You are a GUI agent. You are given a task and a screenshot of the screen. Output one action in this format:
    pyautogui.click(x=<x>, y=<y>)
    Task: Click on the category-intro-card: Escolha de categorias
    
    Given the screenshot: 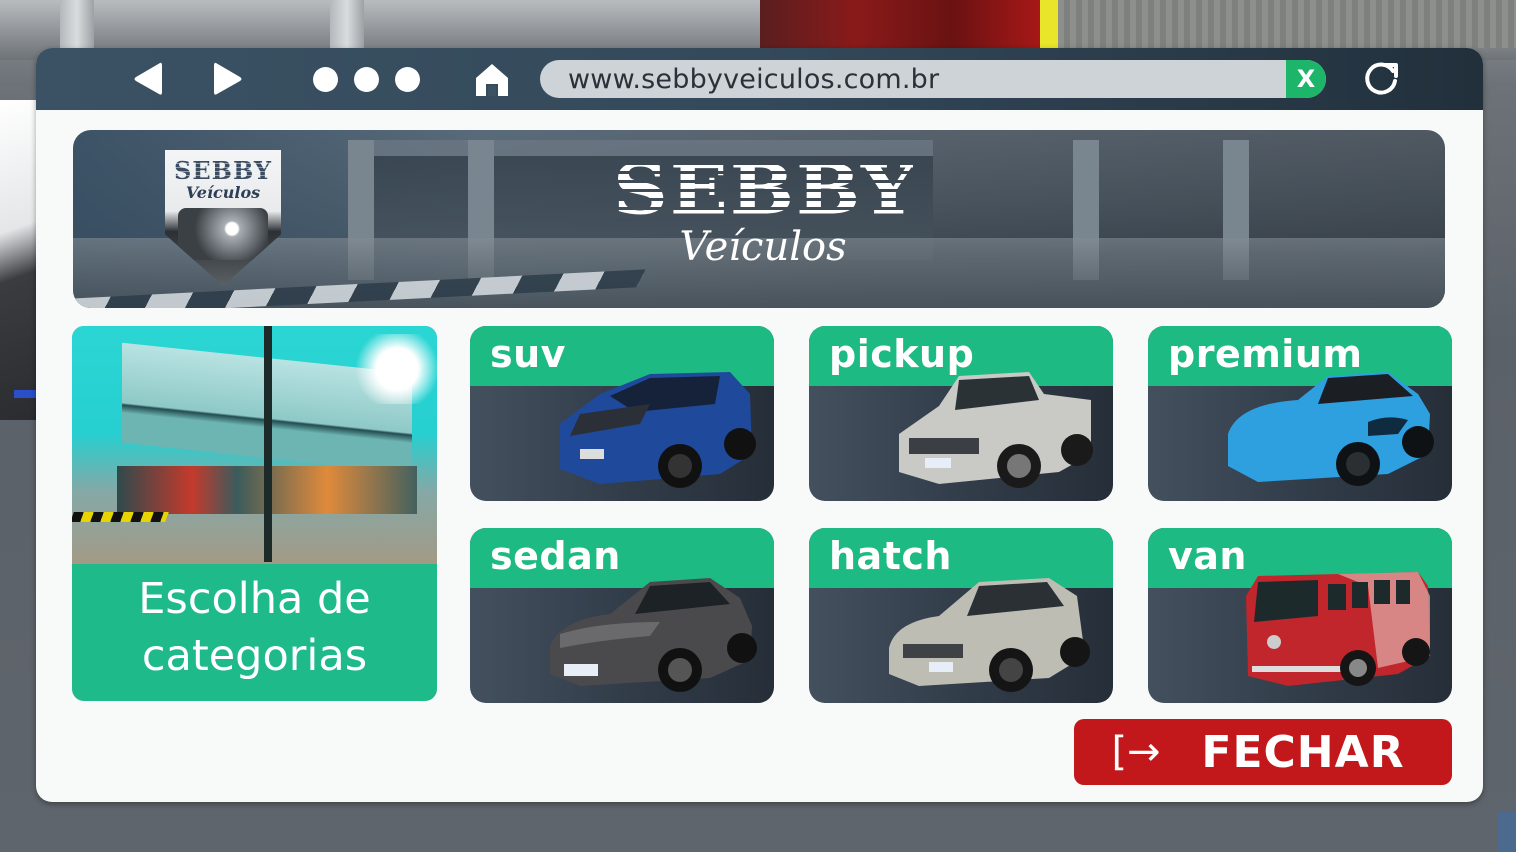 What is the action you would take?
    pyautogui.click(x=254, y=513)
    